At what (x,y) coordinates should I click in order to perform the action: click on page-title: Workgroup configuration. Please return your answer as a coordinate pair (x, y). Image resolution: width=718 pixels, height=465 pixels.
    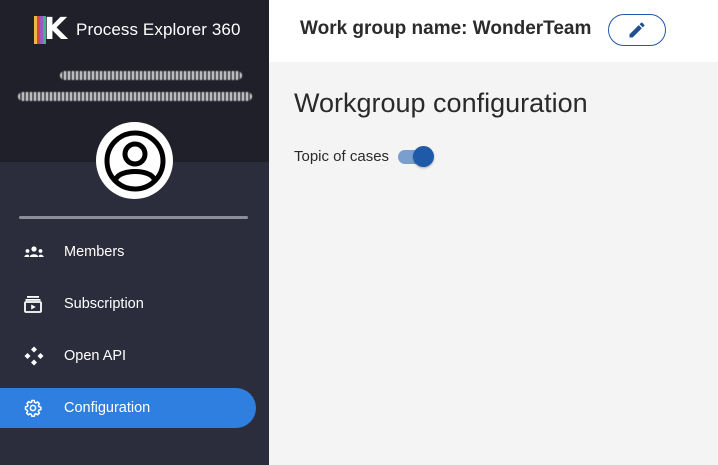
    Looking at the image, I should click on (441, 103).